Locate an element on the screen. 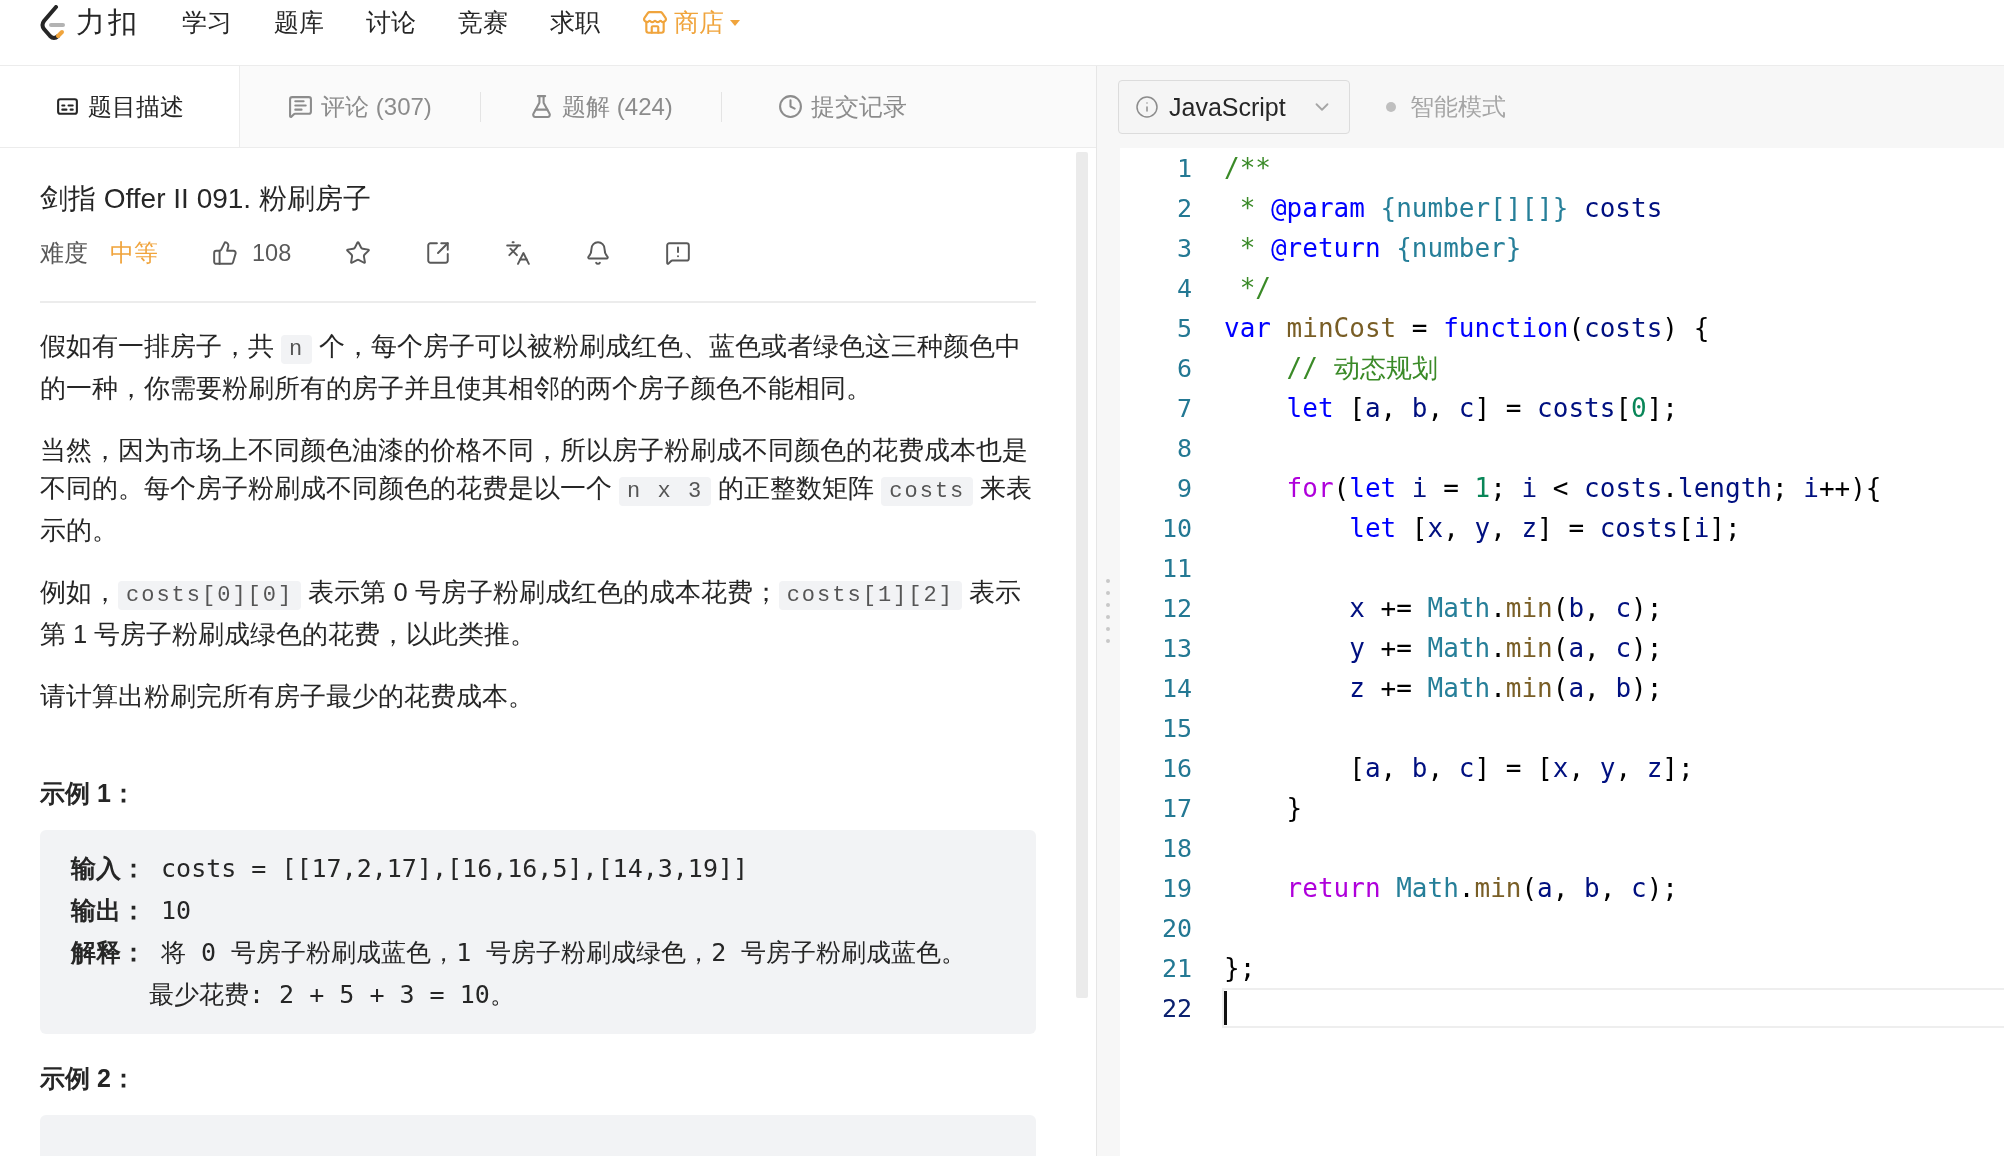 The width and height of the screenshot is (2004, 1156). bell-icon is located at coordinates (598, 253).